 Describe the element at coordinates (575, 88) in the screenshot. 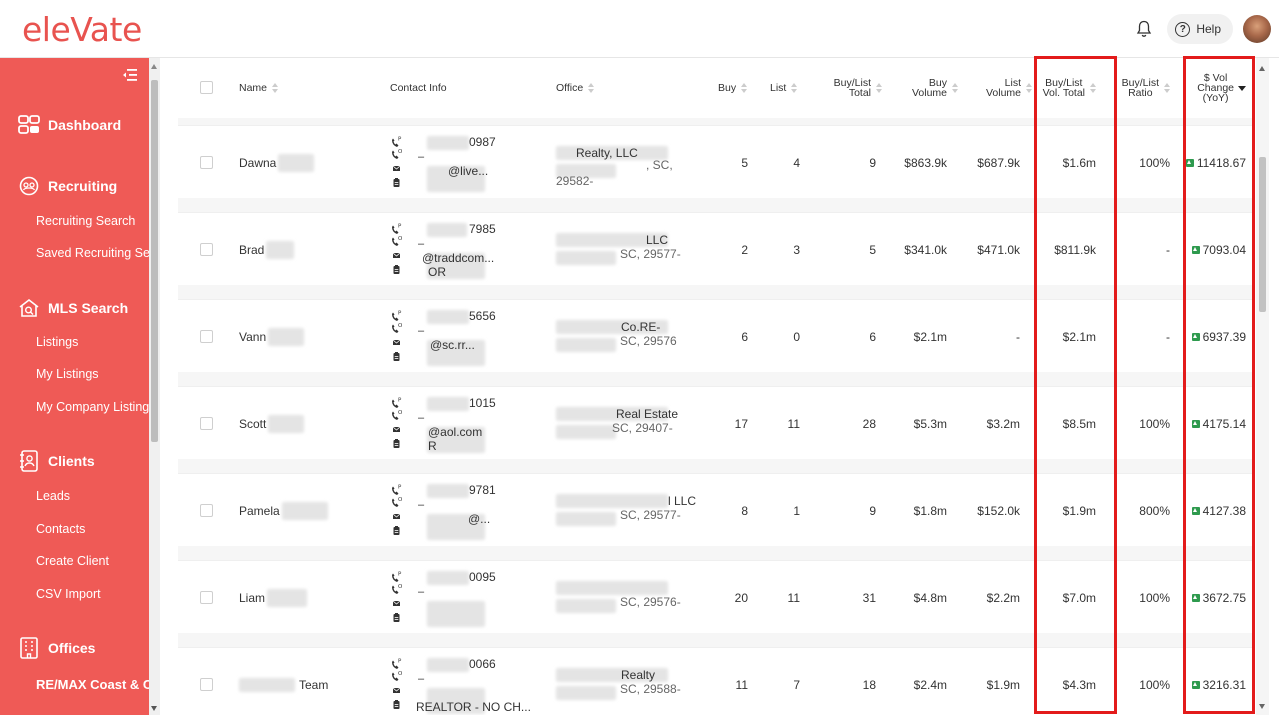

I see `col-office: Office` at that location.